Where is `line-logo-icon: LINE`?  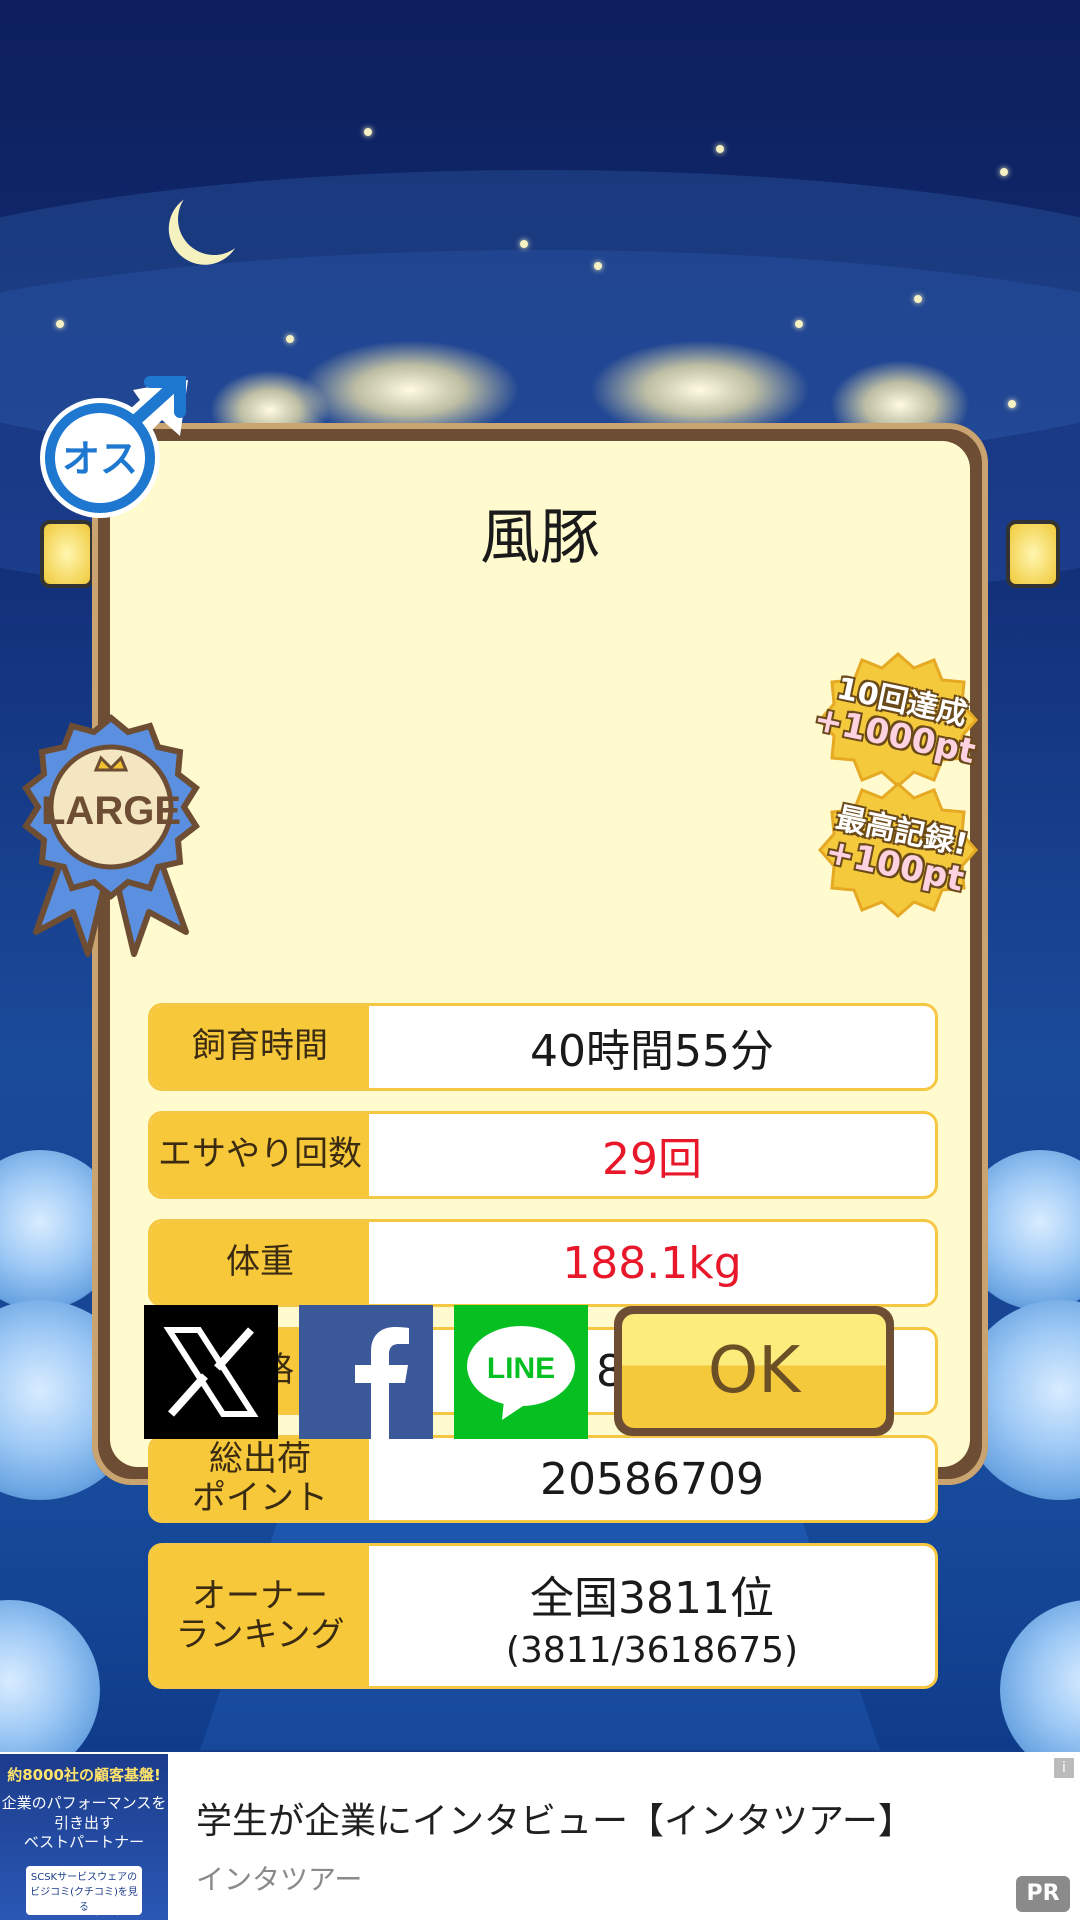 line-logo-icon: LINE is located at coordinates (521, 1373).